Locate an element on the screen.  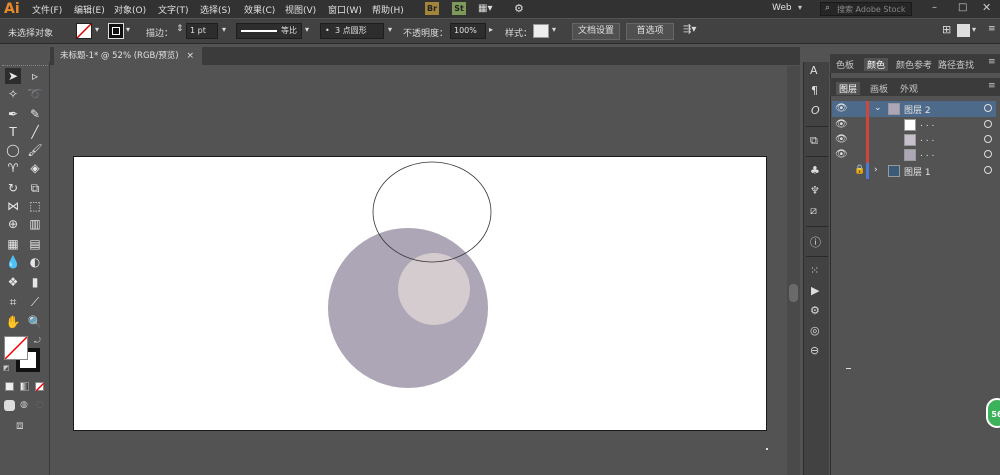
fill-swatch is located at coordinates (84, 31).